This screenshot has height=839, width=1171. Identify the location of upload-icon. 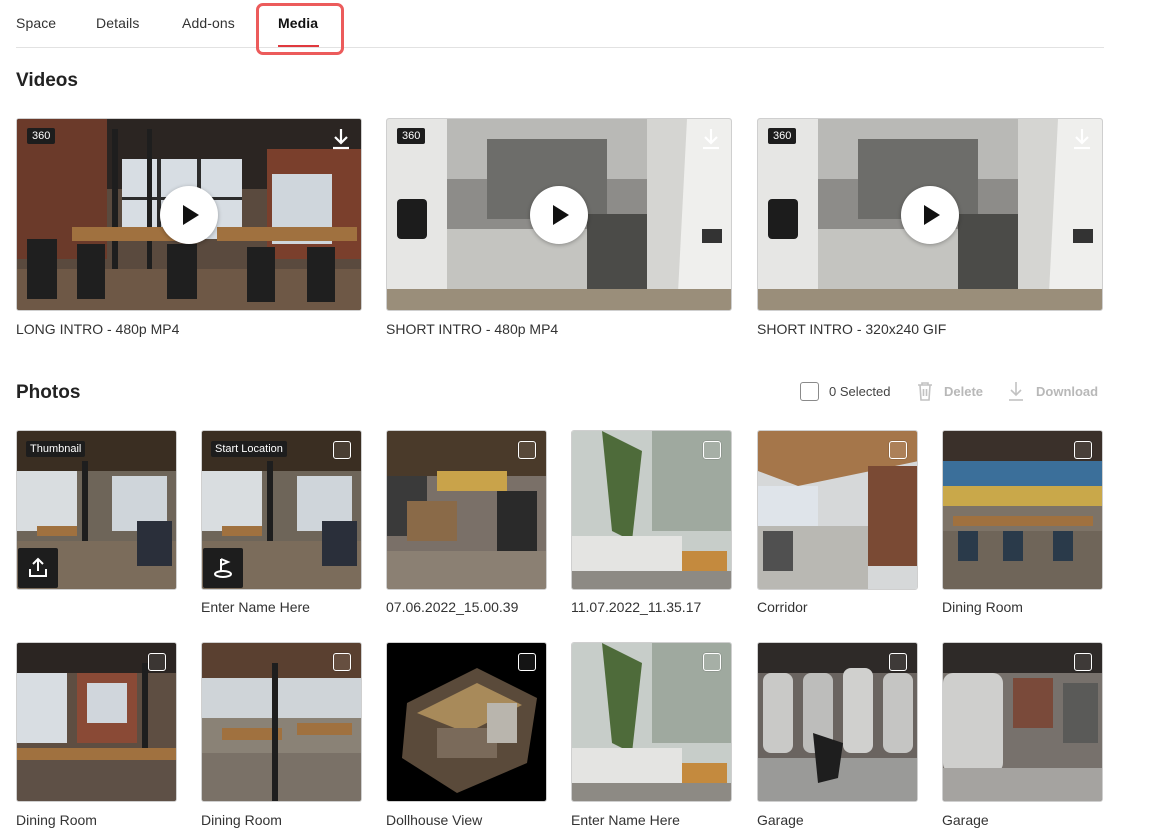
(38, 567).